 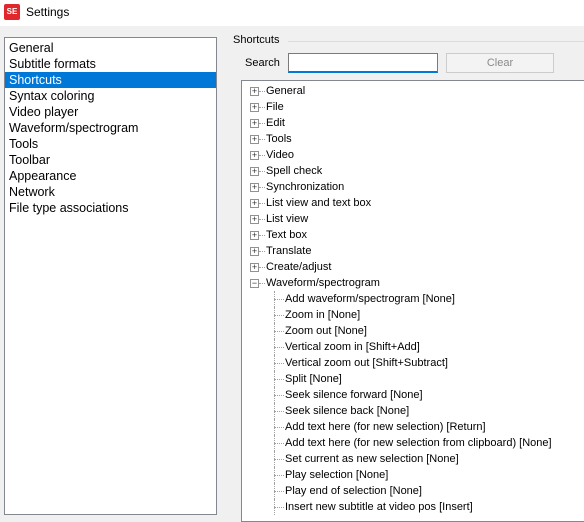 I want to click on tree-node: − Waveform/spectrogram, so click(x=413, y=283).